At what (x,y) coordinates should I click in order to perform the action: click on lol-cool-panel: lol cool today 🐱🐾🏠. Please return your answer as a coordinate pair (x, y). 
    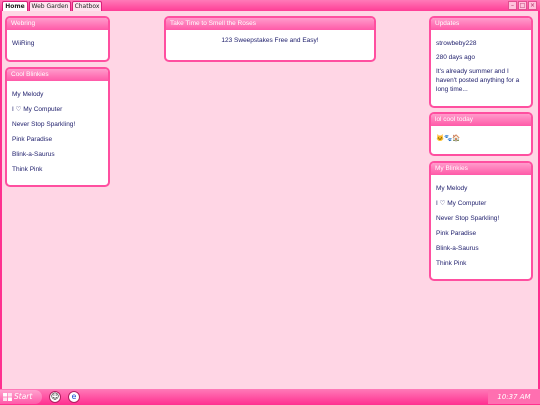
    Looking at the image, I should click on (481, 134).